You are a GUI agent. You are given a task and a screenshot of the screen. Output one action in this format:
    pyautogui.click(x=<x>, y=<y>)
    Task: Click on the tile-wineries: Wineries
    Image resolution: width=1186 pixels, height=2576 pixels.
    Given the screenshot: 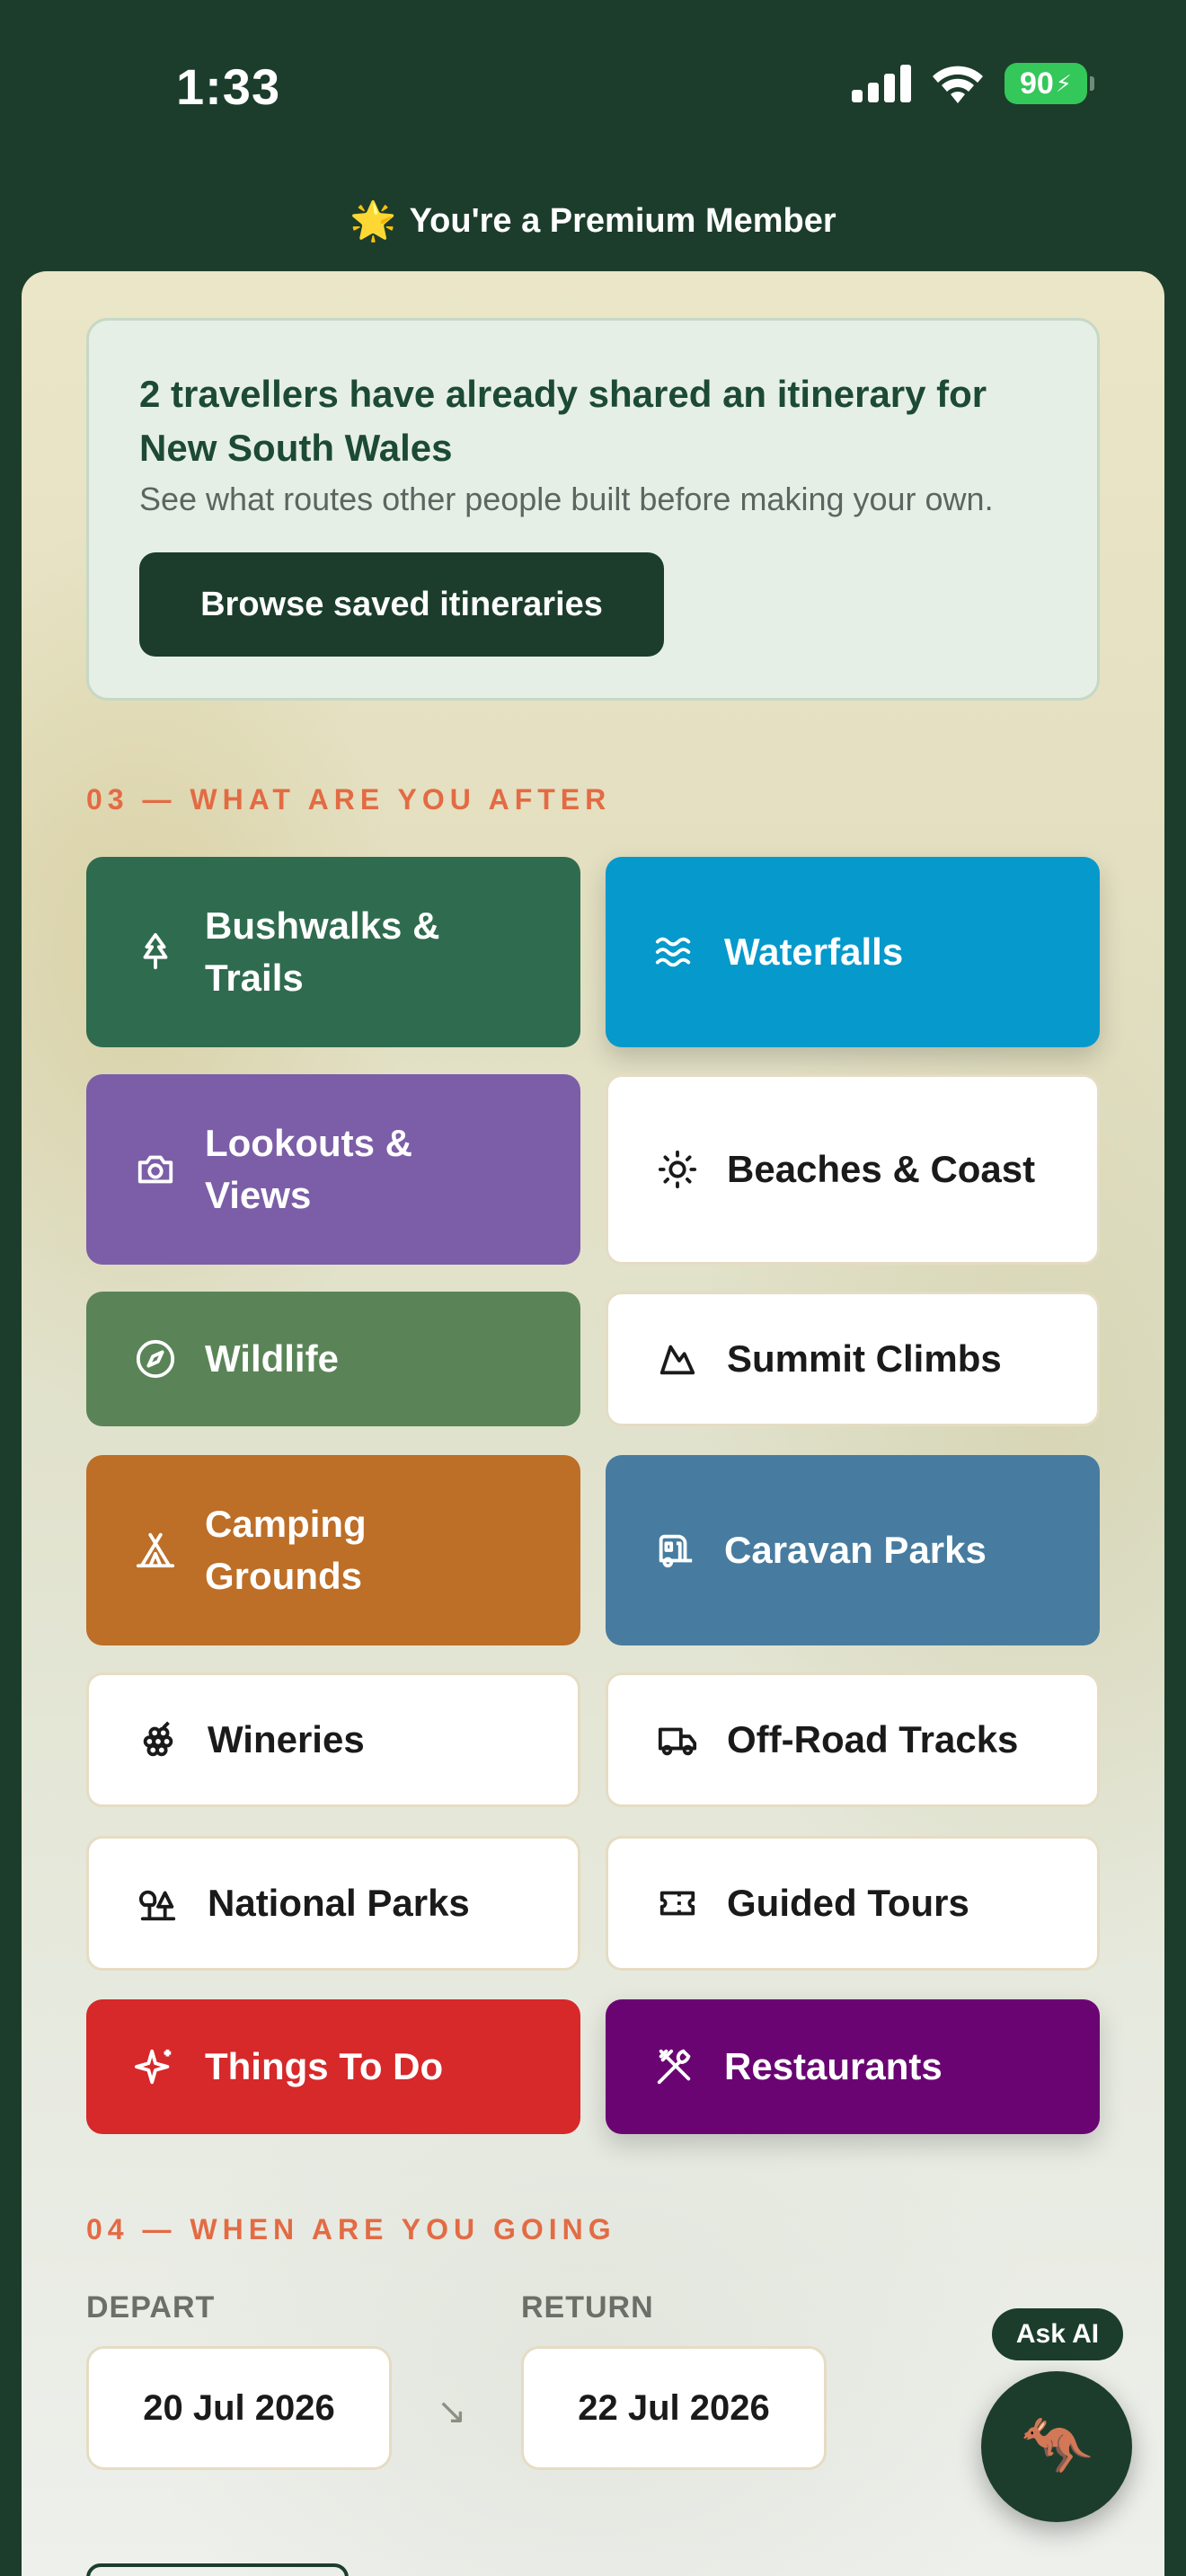 What is the action you would take?
    pyautogui.click(x=333, y=1739)
    